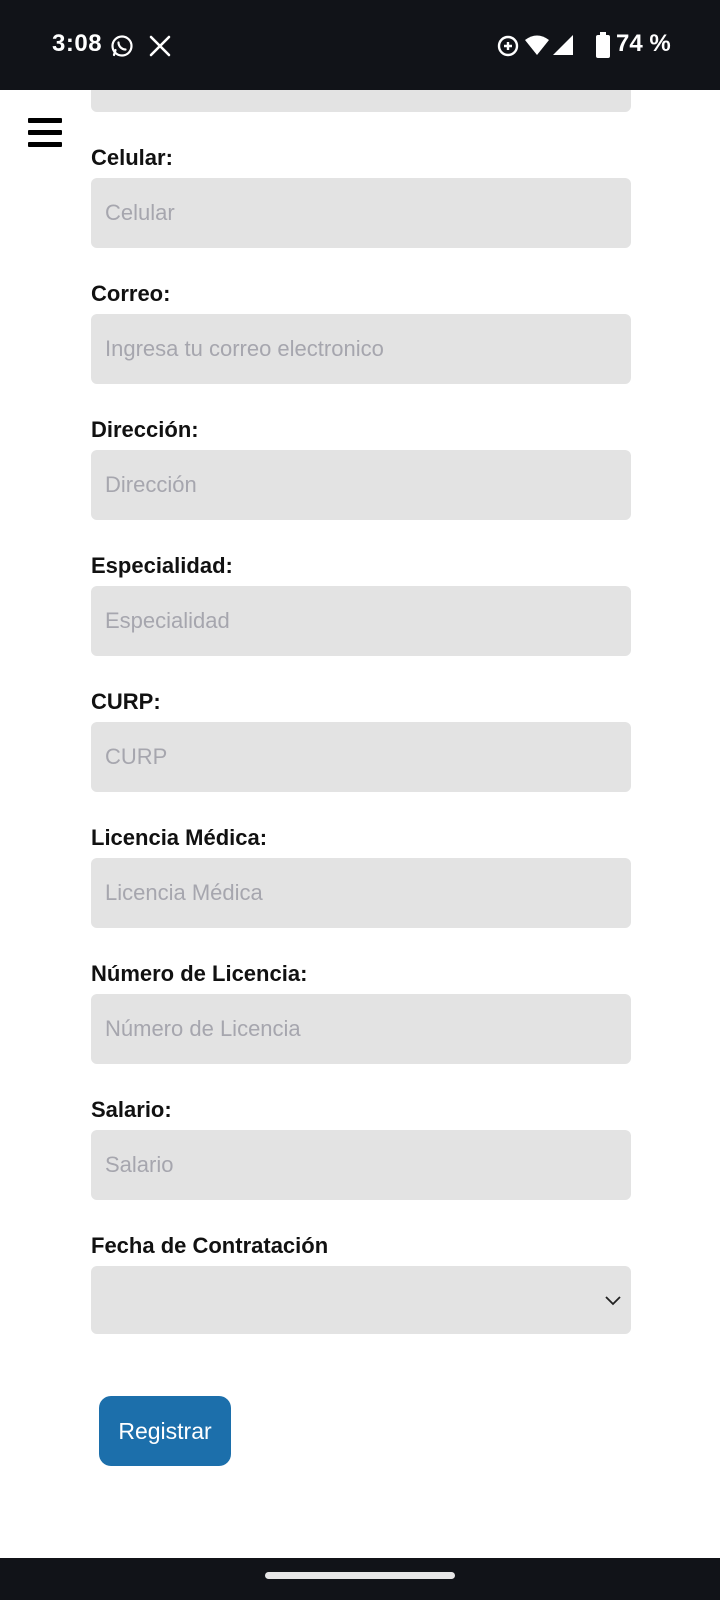 This screenshot has width=720, height=1600. What do you see at coordinates (361, 893) in the screenshot?
I see `licencia-medica-input` at bounding box center [361, 893].